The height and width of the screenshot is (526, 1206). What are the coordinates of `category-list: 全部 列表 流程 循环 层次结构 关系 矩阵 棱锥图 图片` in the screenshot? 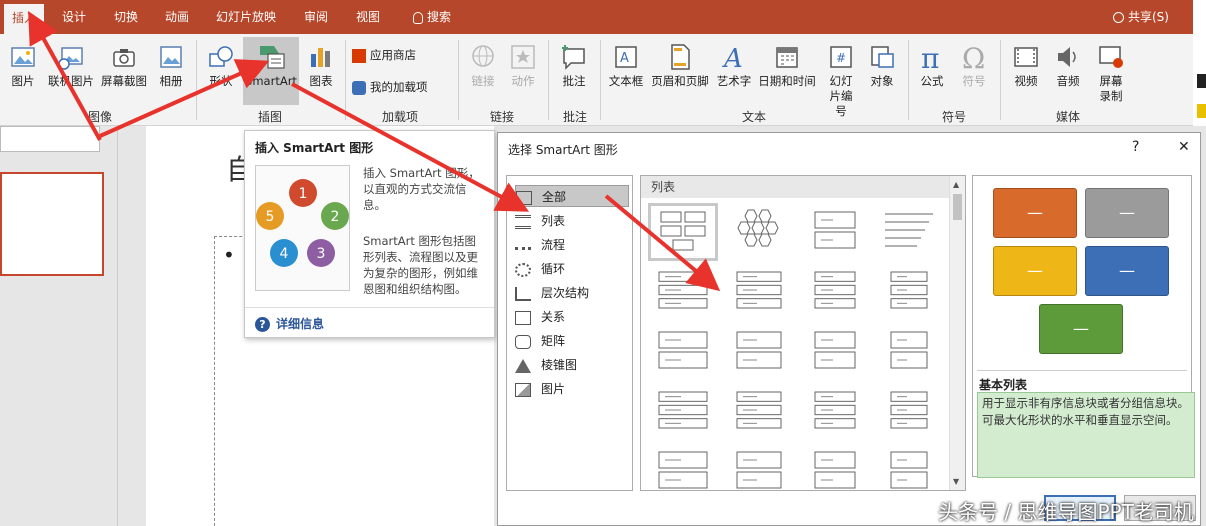 It's located at (569, 333).